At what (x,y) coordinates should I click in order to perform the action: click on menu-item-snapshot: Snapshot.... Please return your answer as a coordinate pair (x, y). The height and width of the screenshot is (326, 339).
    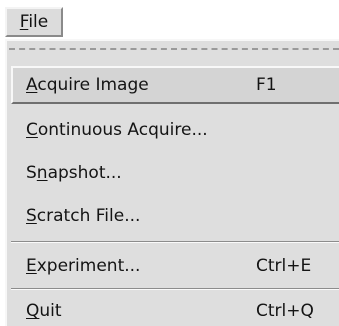
    Looking at the image, I should click on (175, 173).